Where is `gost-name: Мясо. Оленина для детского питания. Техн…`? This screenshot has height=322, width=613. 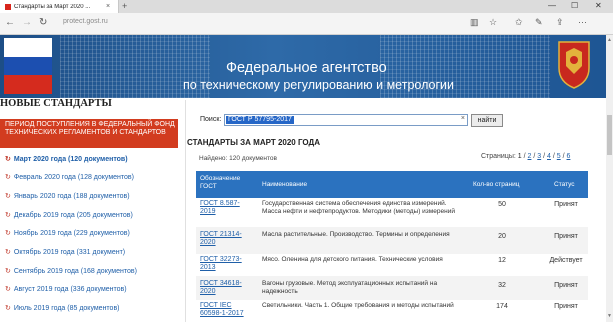 gost-name: Мясо. Оленина для детского питания. Техн… is located at coordinates (352, 259).